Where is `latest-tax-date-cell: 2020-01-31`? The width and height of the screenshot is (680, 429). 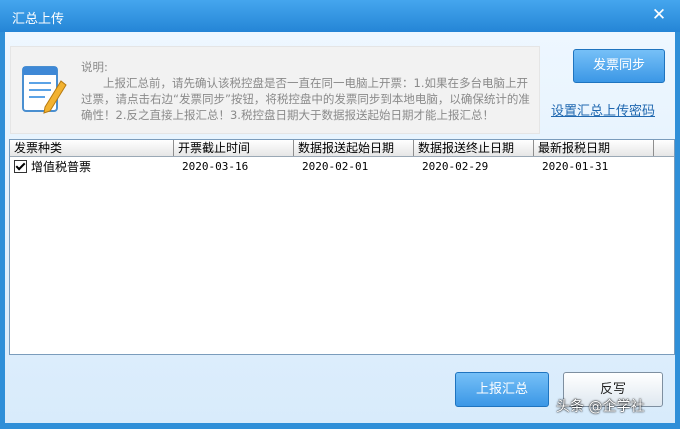 latest-tax-date-cell: 2020-01-31 is located at coordinates (575, 166).